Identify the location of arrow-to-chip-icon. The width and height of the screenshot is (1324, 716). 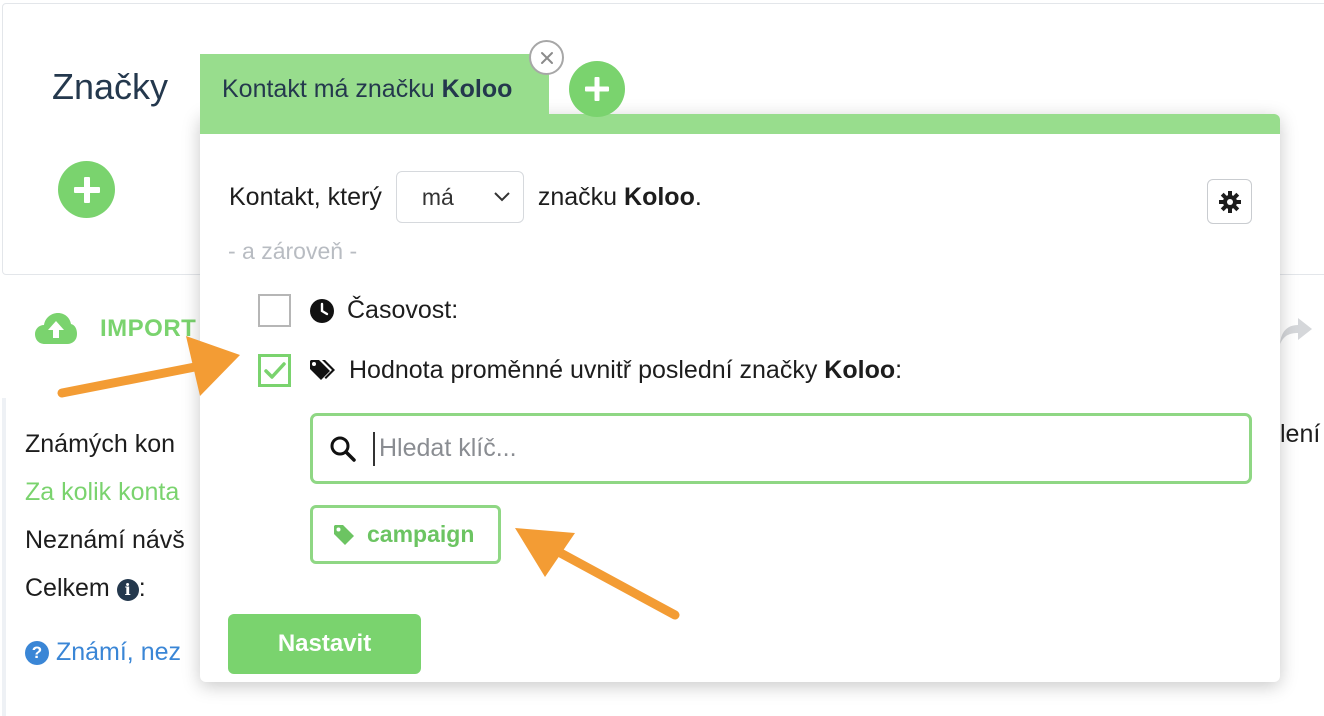
(597, 574).